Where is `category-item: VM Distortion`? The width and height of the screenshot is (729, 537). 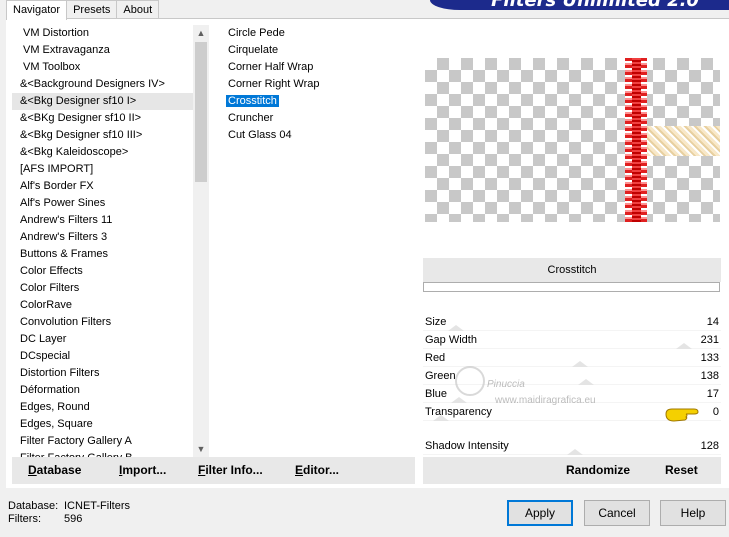 category-item: VM Distortion is located at coordinates (109, 33).